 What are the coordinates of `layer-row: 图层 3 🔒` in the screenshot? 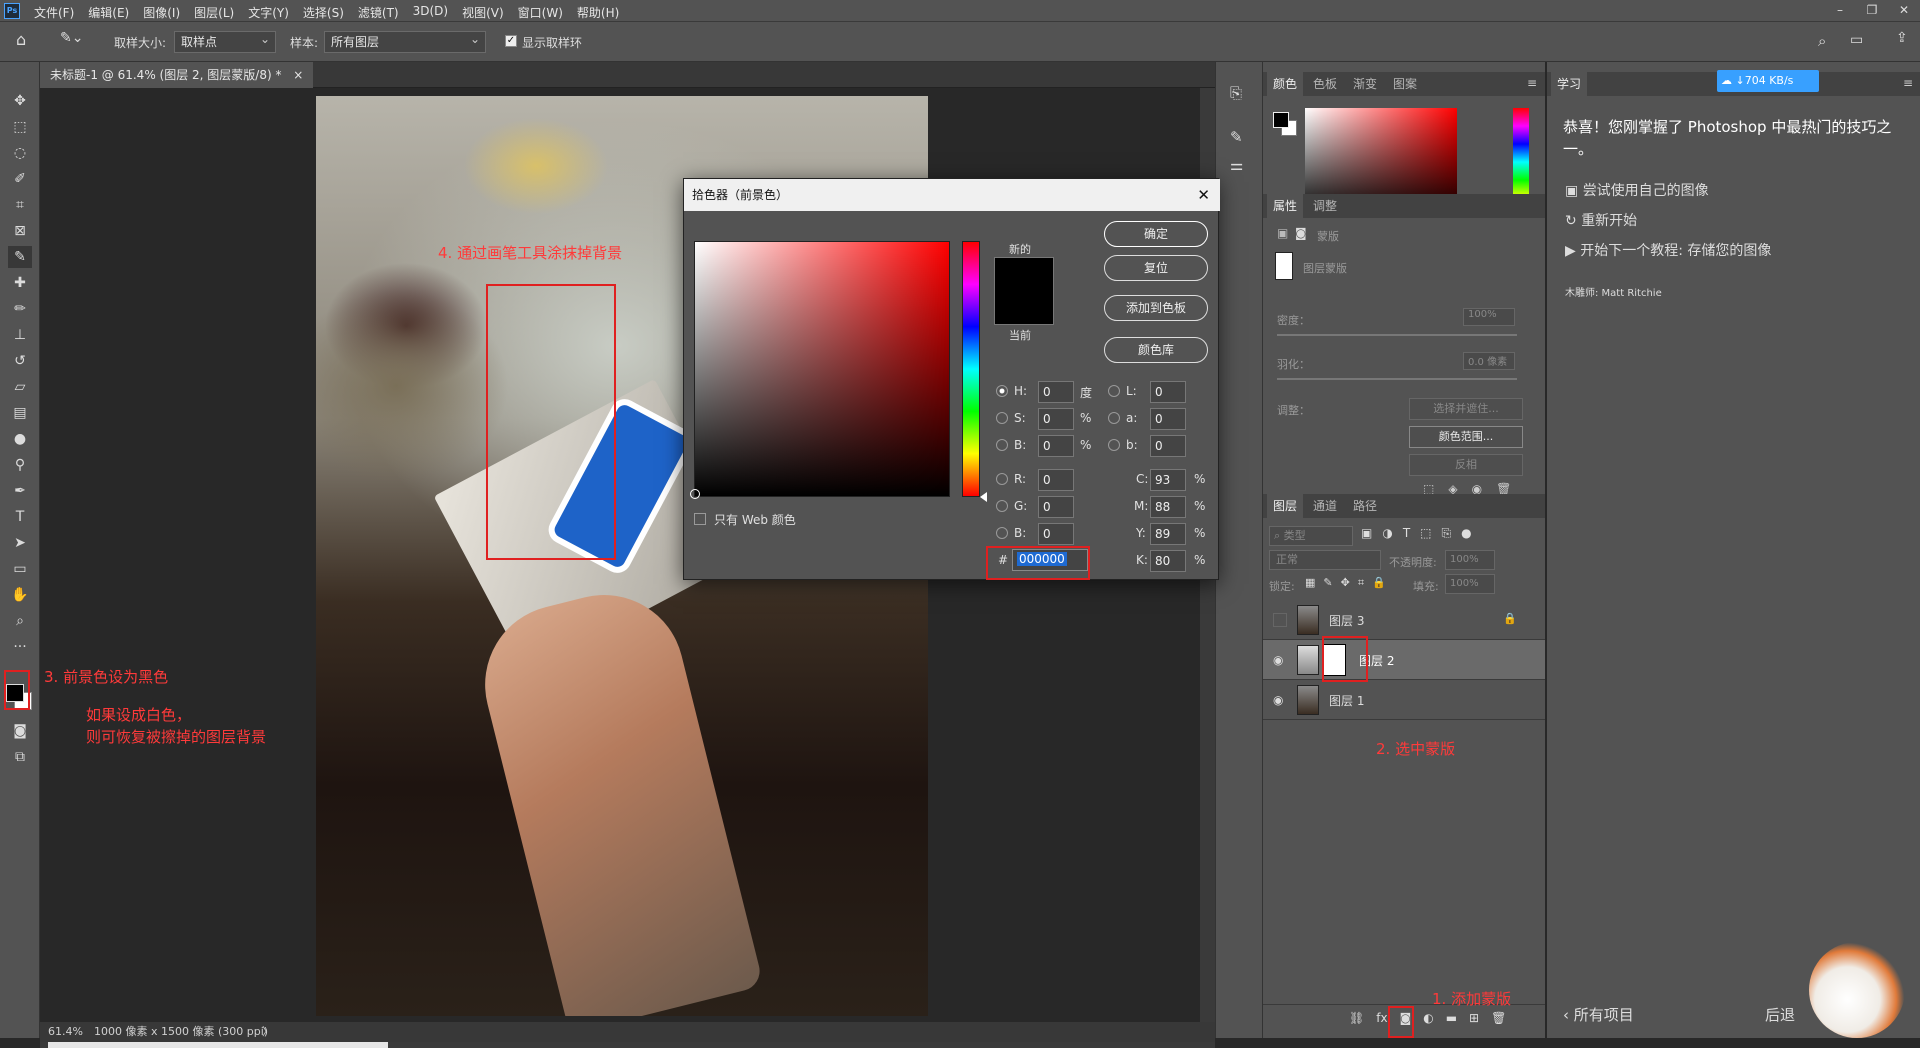 It's located at (1404, 620).